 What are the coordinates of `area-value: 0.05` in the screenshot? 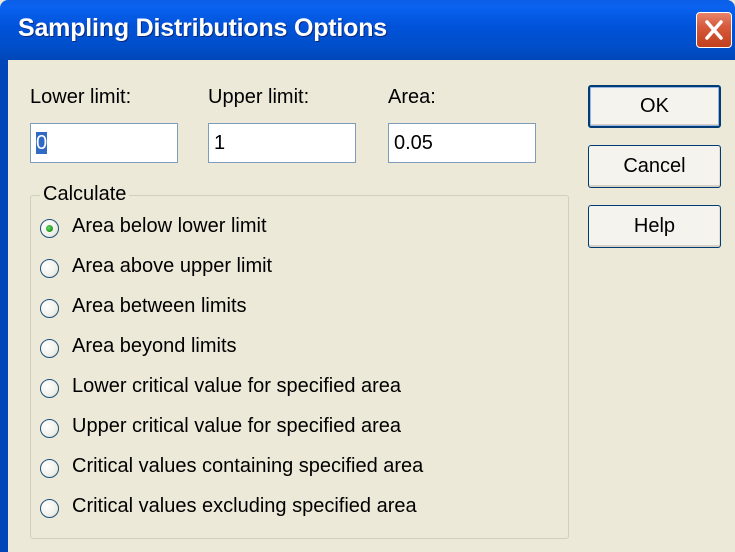 It's located at (413, 143).